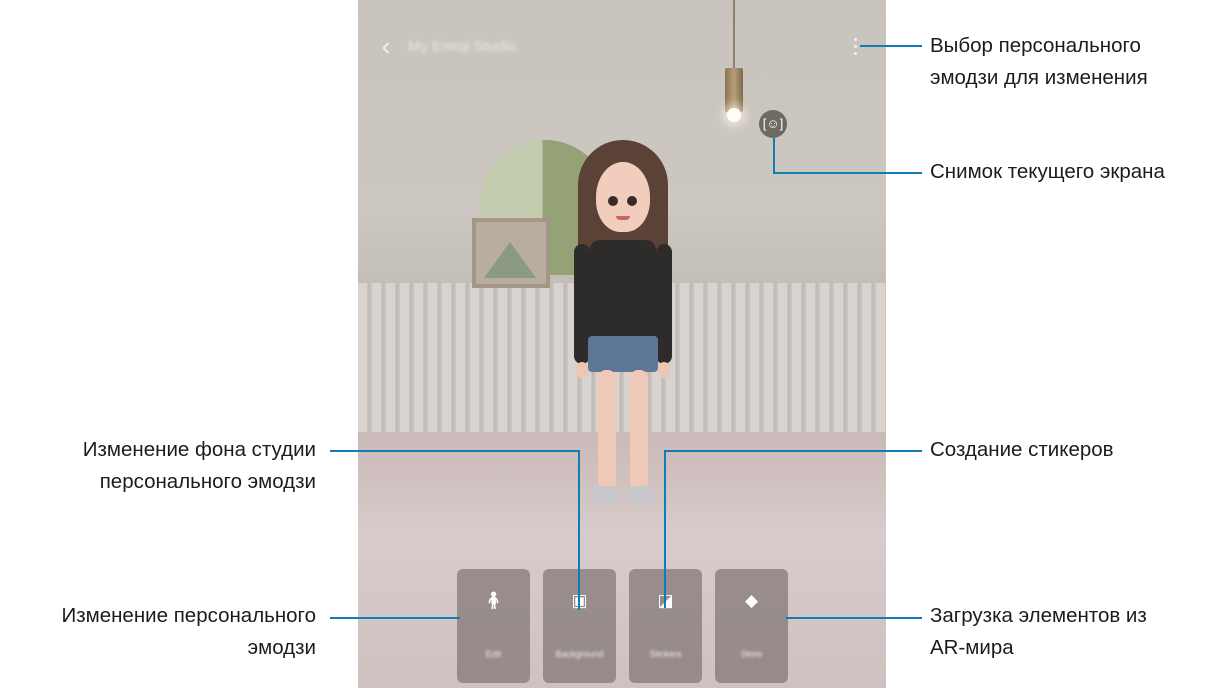 Image resolution: width=1216 pixels, height=688 pixels. I want to click on callout-line-screenshot-v, so click(774, 156).